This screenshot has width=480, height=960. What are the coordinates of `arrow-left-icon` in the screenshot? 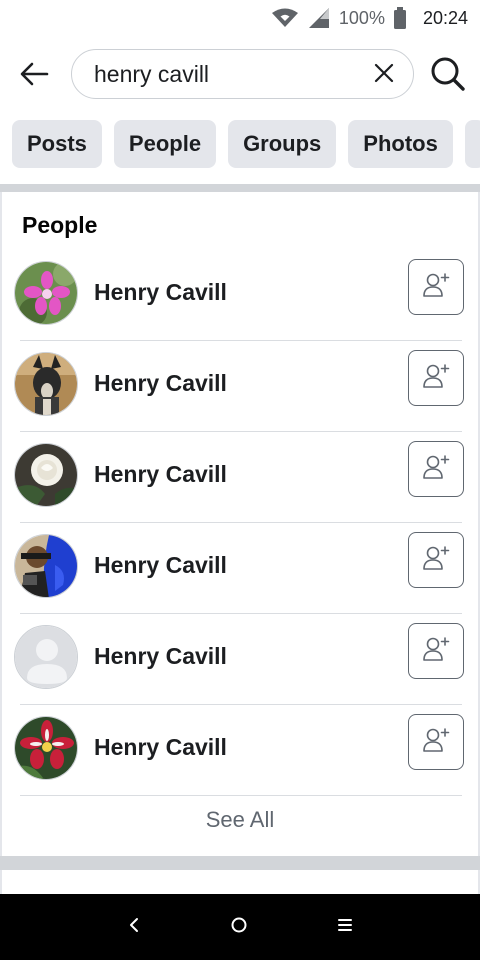 It's located at (34, 76).